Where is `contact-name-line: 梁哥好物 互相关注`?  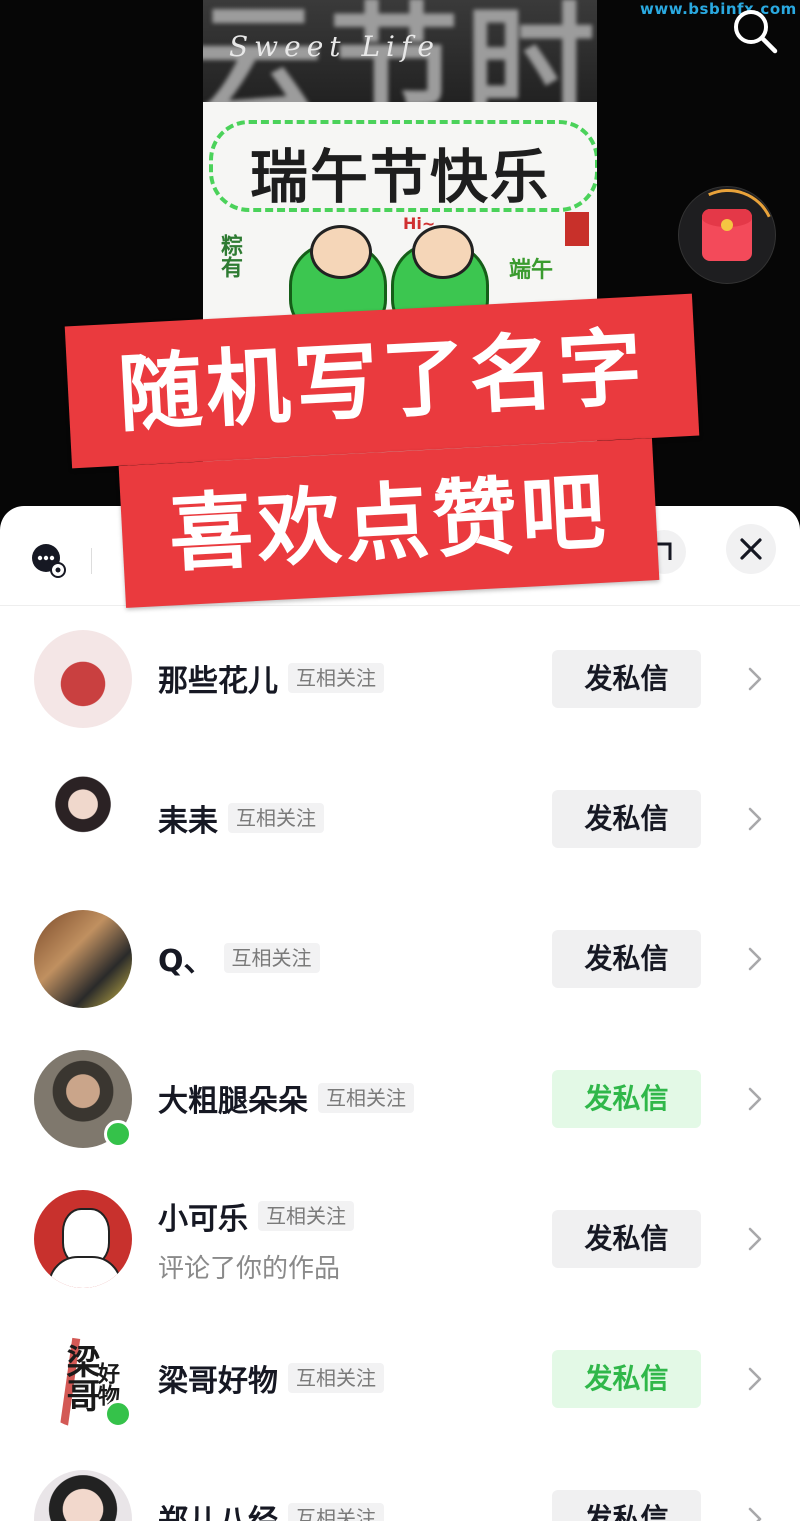
contact-name-line: 梁哥好物 互相关注 is located at coordinates (271, 1378).